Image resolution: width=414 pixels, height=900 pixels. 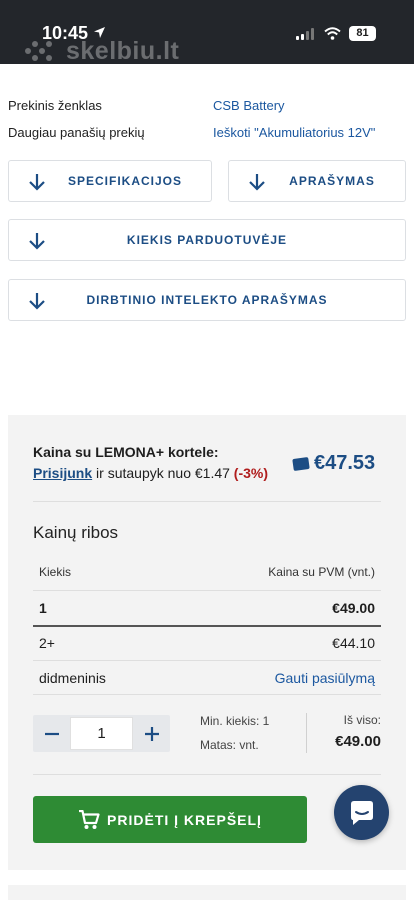 What do you see at coordinates (47, 643) in the screenshot?
I see `row-qty: 2+` at bounding box center [47, 643].